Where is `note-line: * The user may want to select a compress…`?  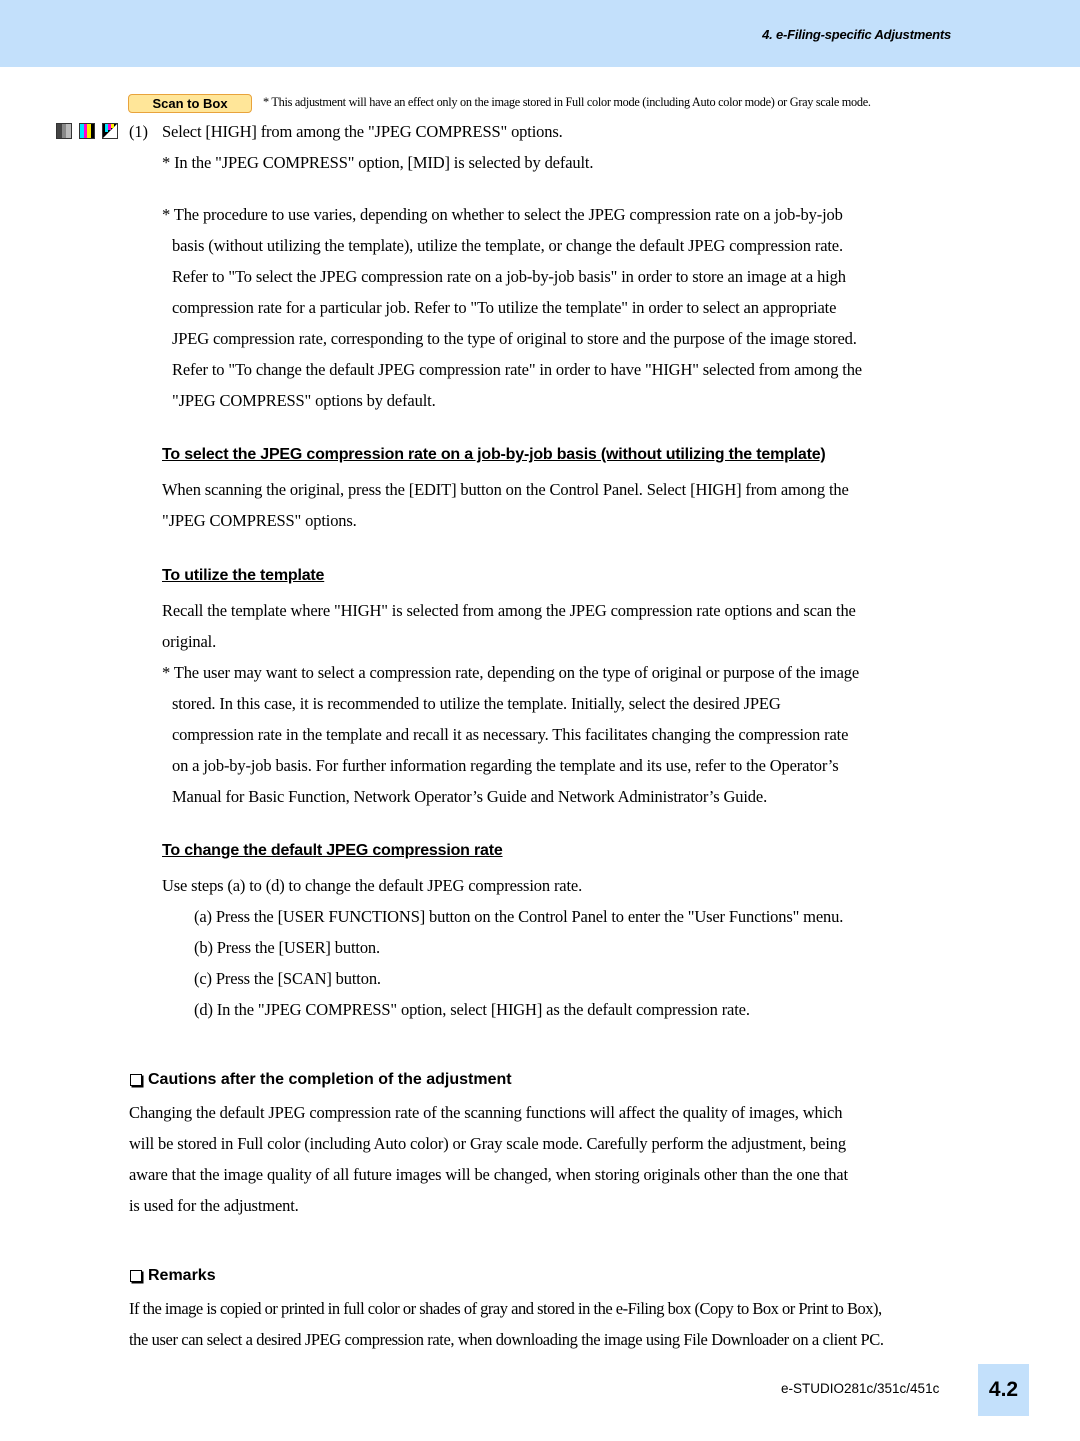 note-line: * The user may want to select a compress… is located at coordinates (511, 672).